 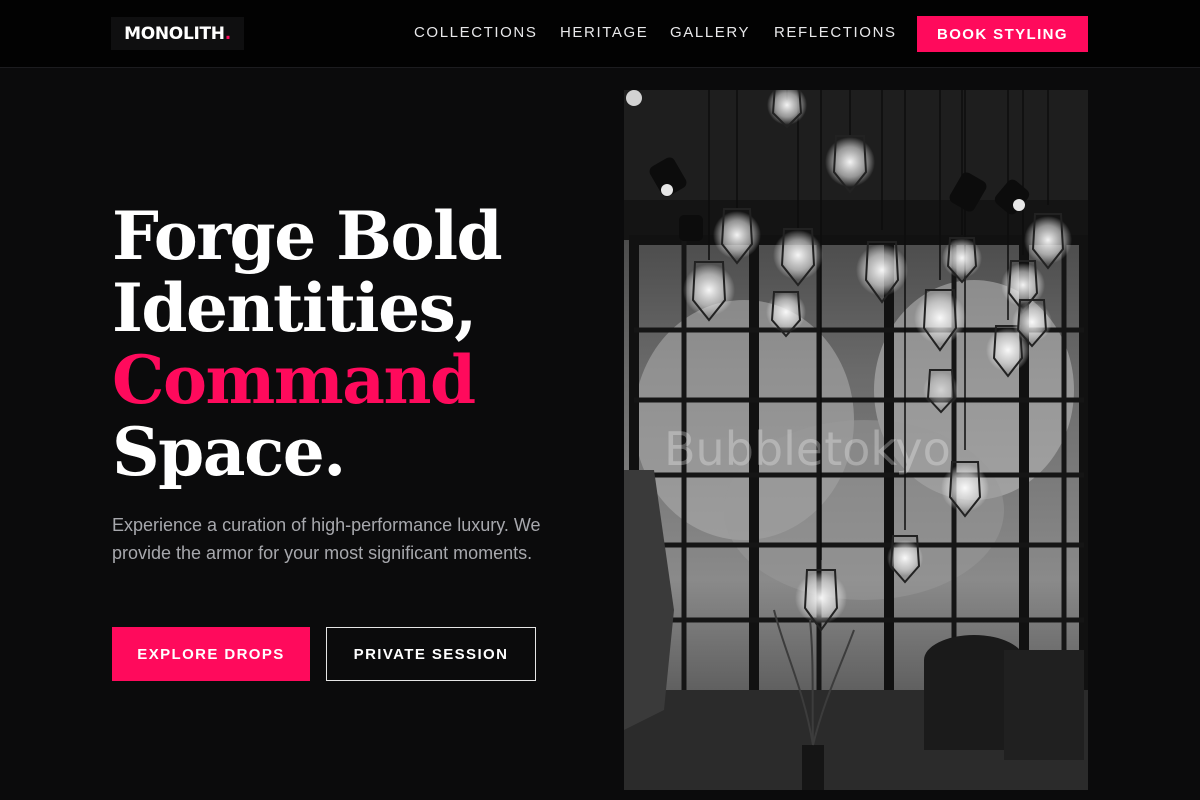 What do you see at coordinates (1002, 34) in the screenshot?
I see `book-styling-button: BOOK STYLING` at bounding box center [1002, 34].